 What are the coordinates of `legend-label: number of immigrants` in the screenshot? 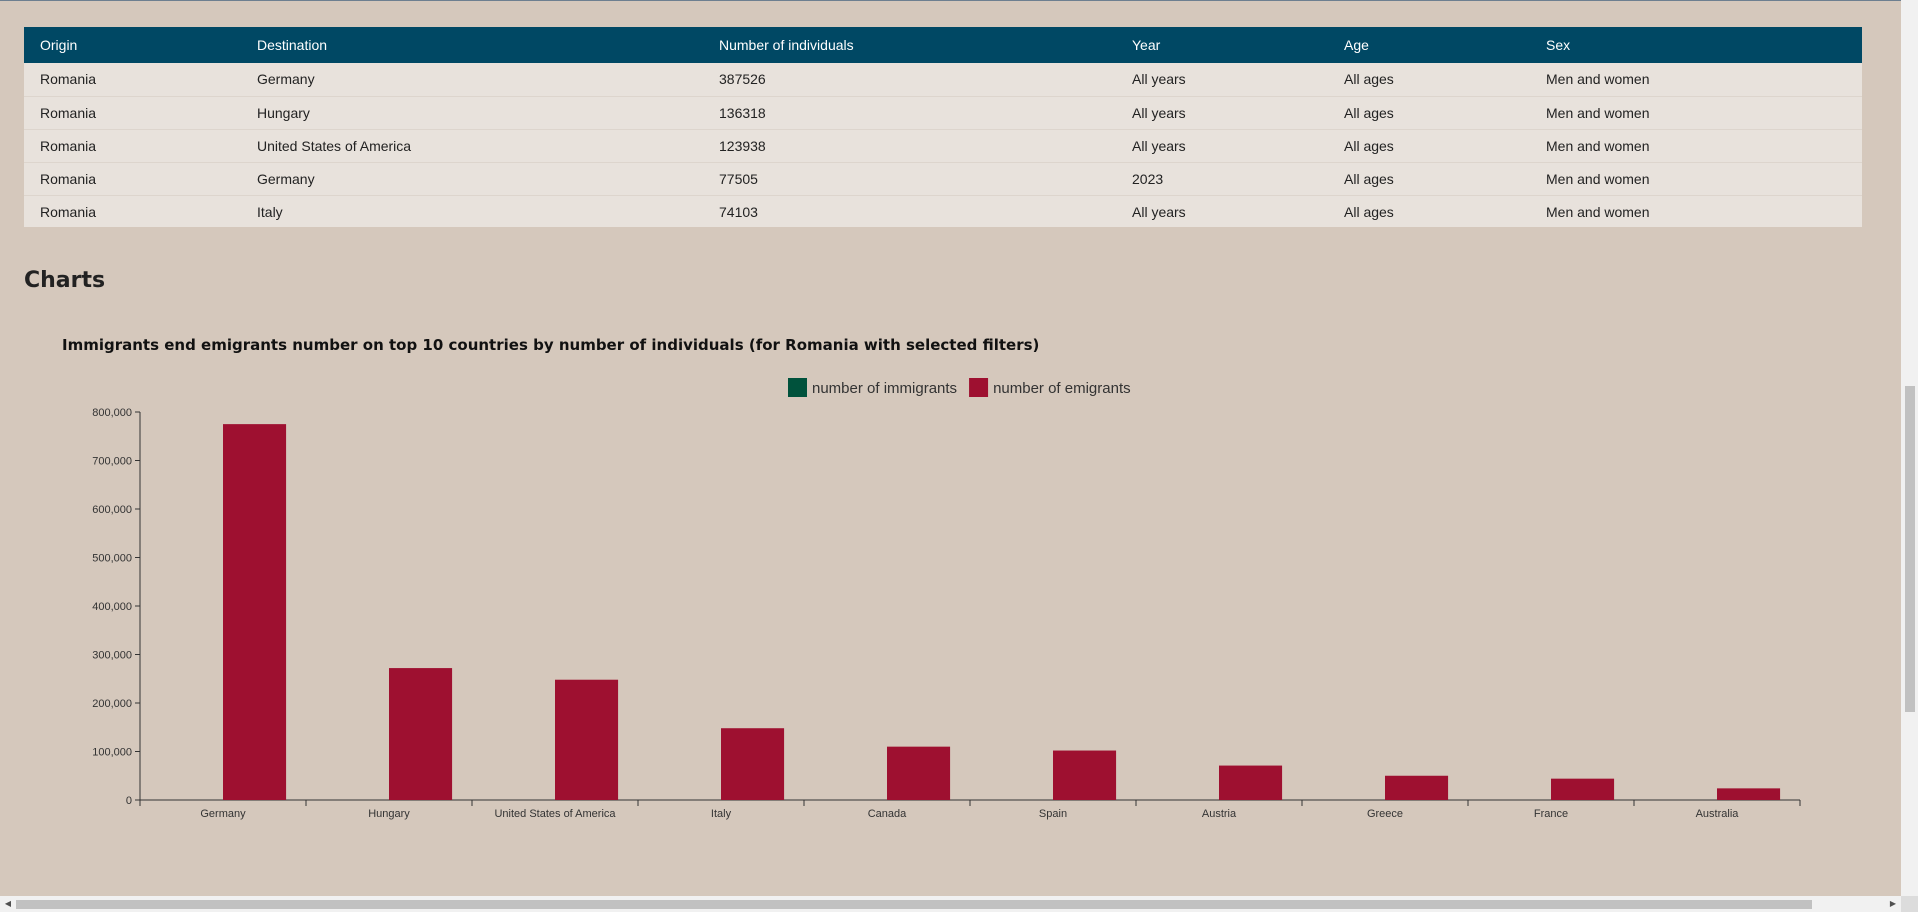 It's located at (884, 388).